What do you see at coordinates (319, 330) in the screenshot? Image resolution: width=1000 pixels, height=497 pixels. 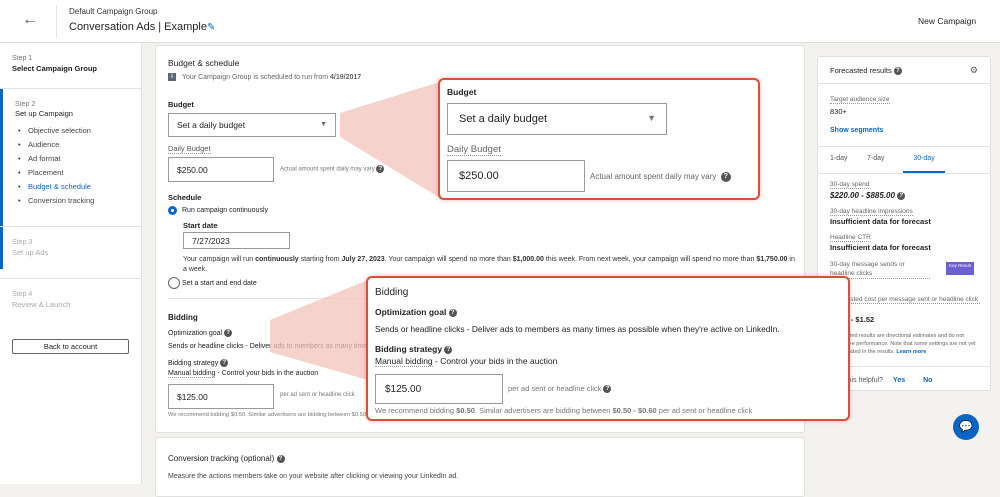 I see `bidding-connector` at bounding box center [319, 330].